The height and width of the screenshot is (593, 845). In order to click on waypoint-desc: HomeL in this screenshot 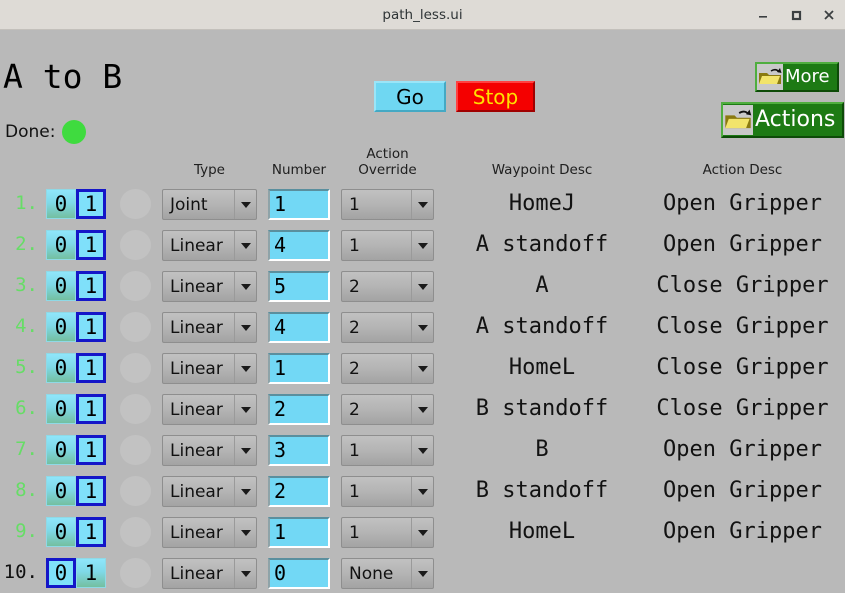, I will do `click(542, 367)`.